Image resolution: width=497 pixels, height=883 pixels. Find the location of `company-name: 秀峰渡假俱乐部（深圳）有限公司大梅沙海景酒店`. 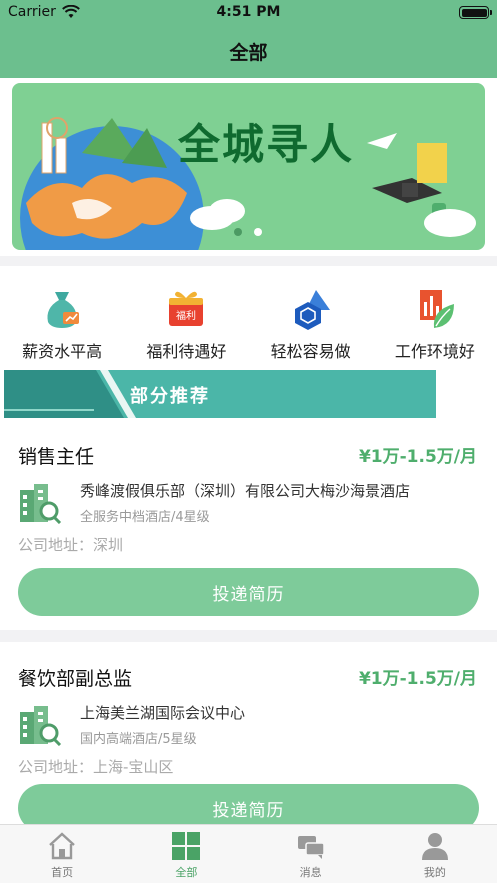

company-name: 秀峰渡假俱乐部（深圳）有限公司大梅沙海景酒店 is located at coordinates (245, 491).